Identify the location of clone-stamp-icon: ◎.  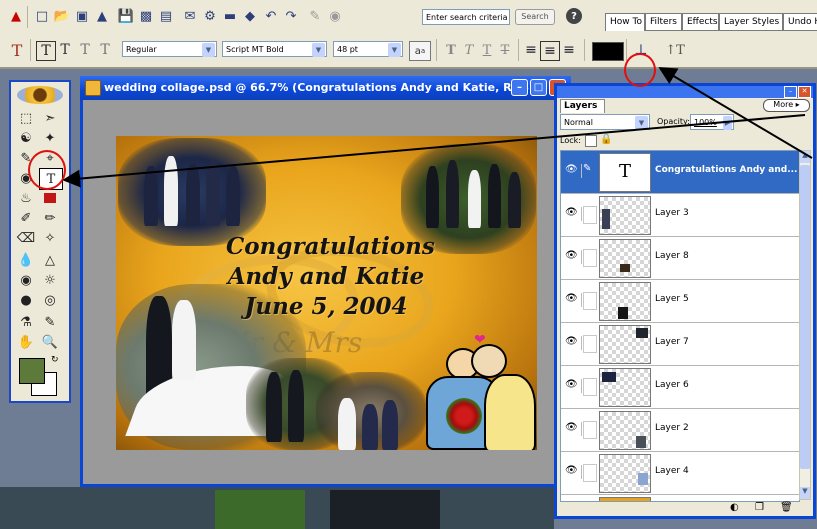
(50, 300).